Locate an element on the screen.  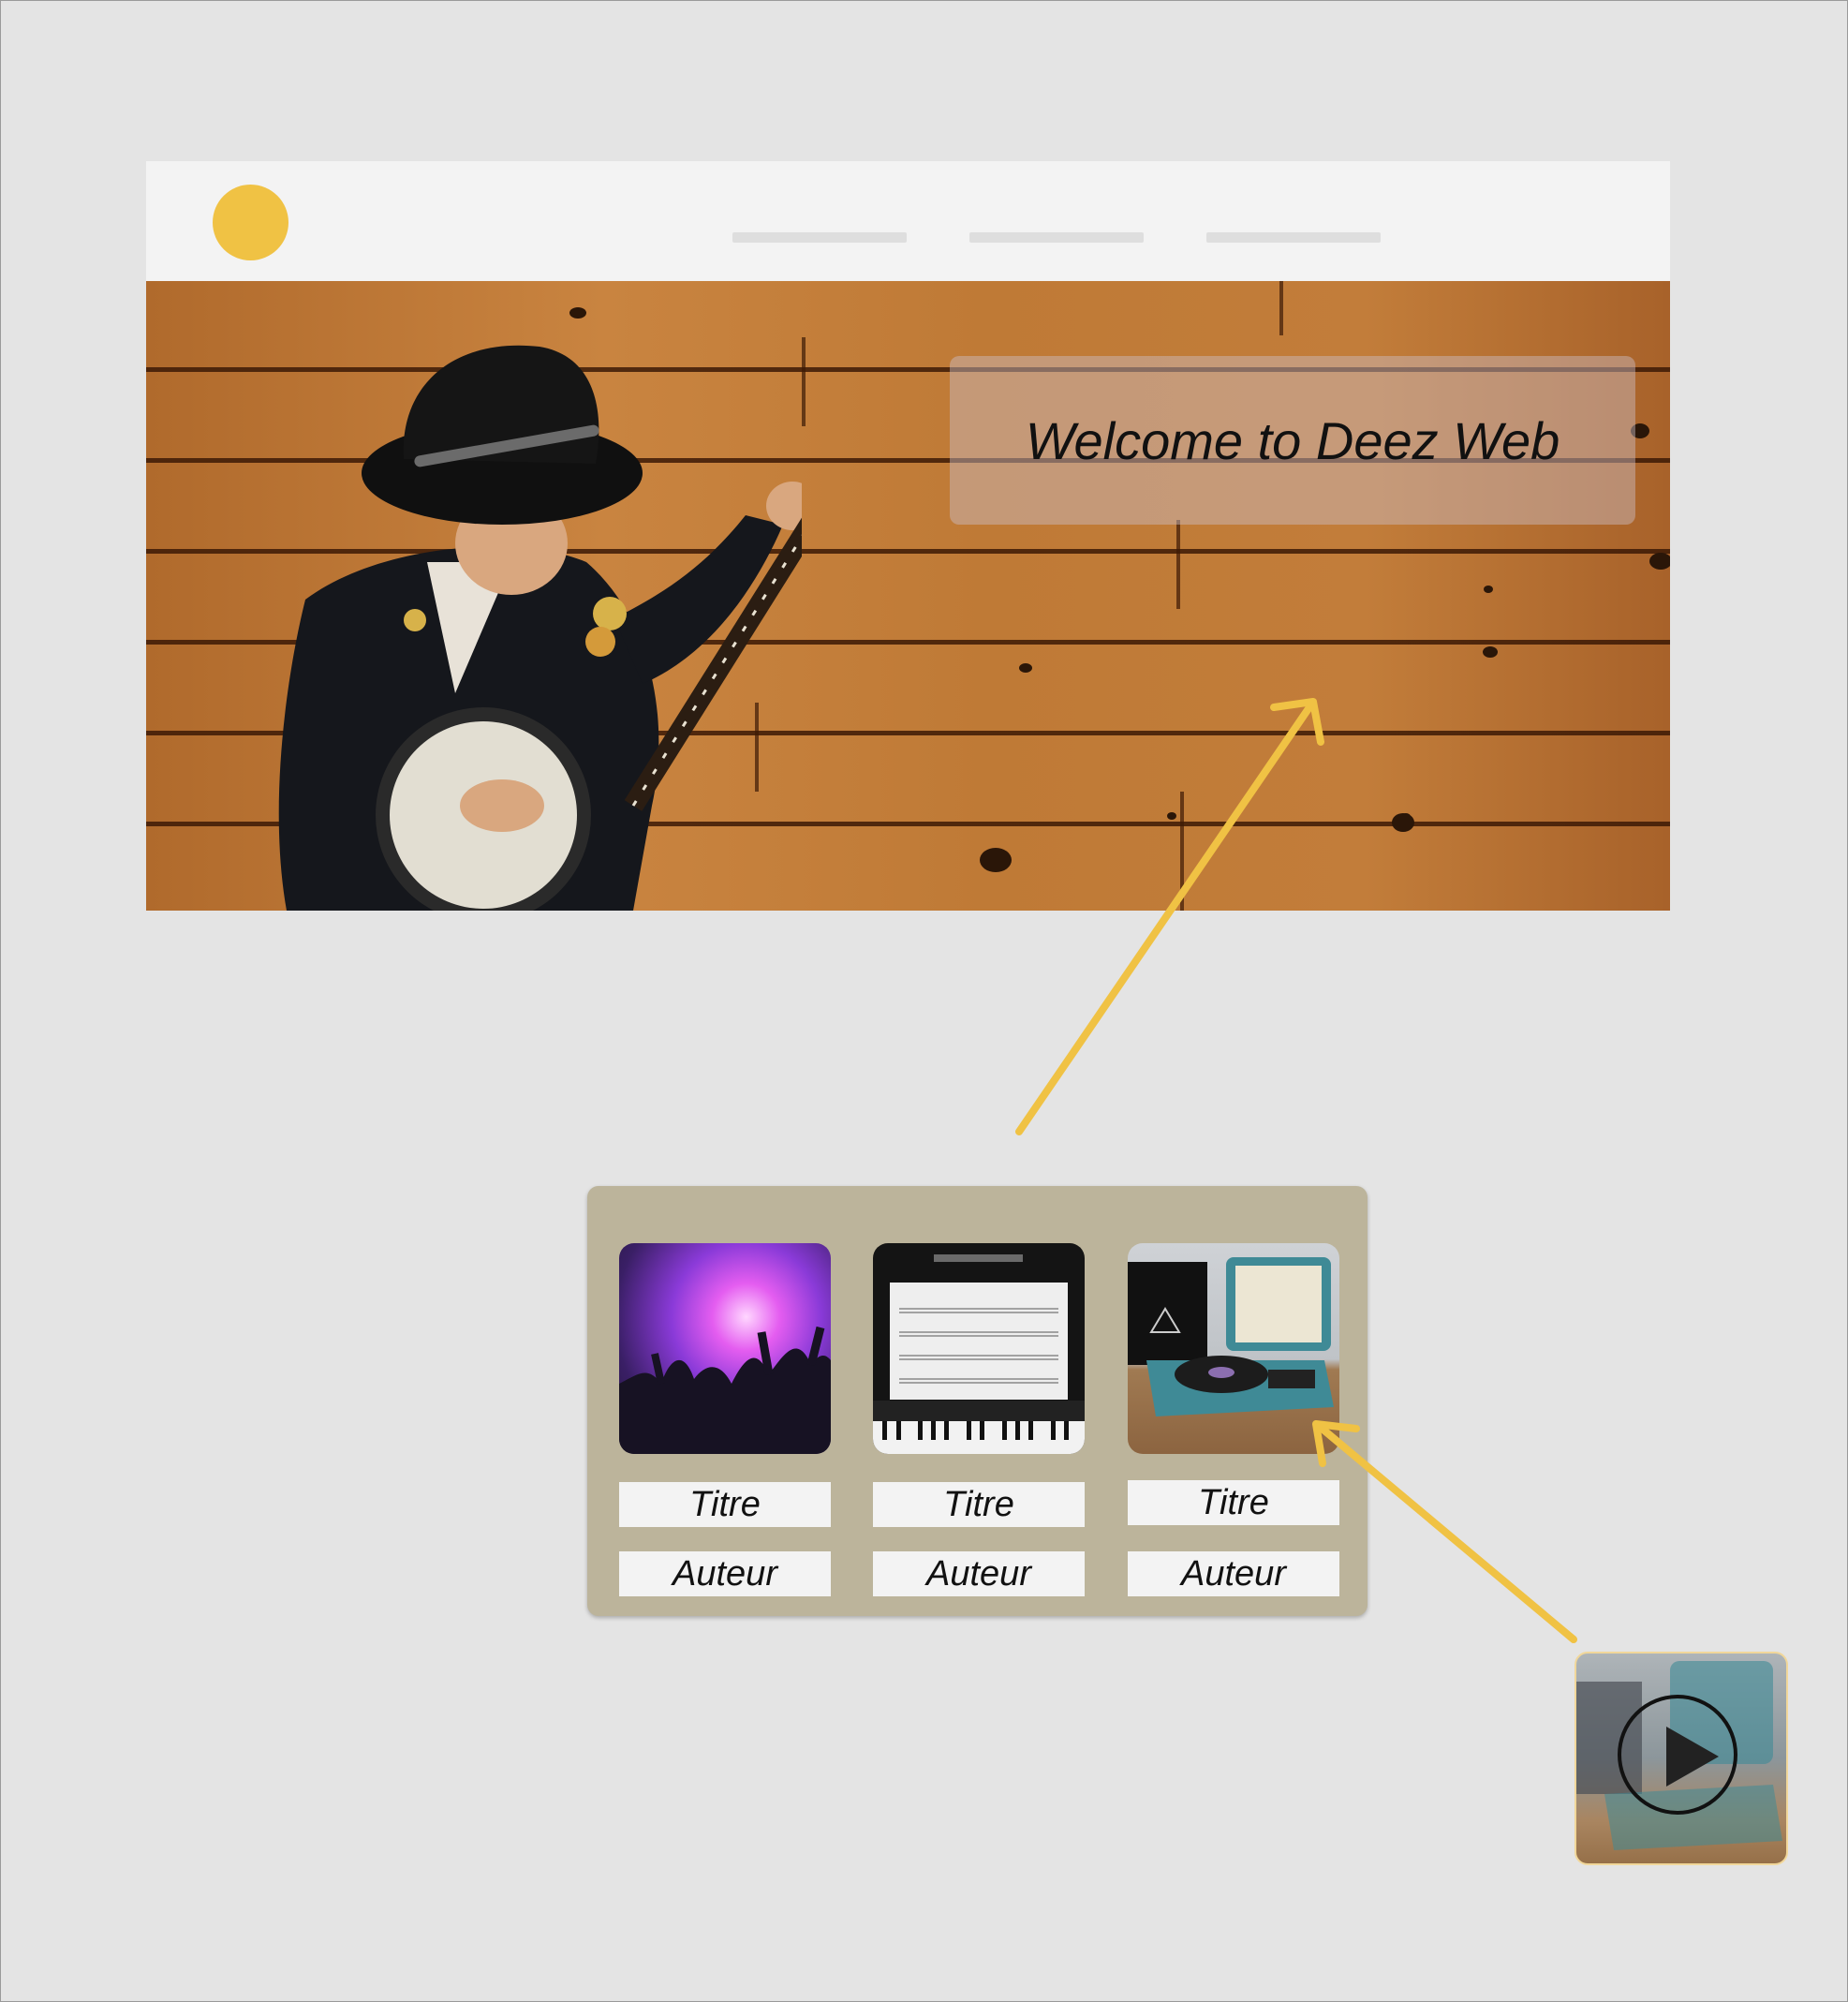
arrow-to-hero is located at coordinates (1165, 918).